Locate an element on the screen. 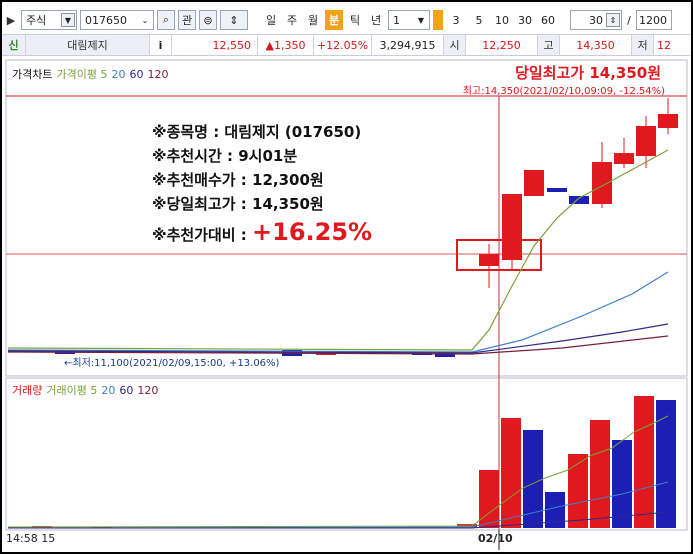  count-value: 30 is located at coordinates (596, 20).